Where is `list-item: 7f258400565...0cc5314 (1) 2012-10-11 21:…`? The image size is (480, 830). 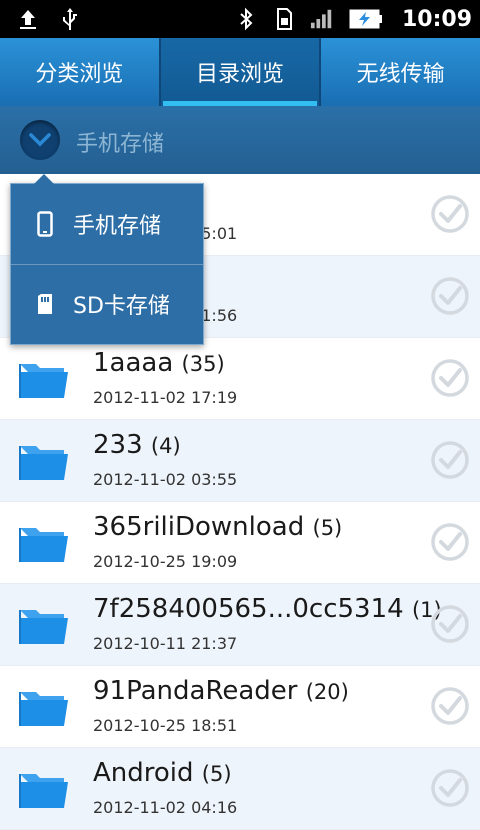
list-item: 7f258400565...0cc5314 (1) 2012-10-11 21:… is located at coordinates (240, 625).